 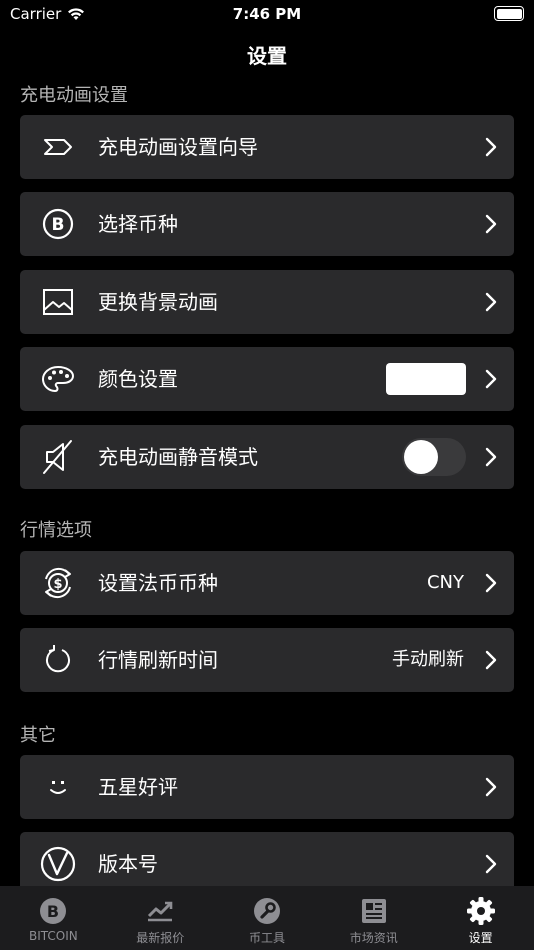 I want to click on status-bar: Carrier 7:46 PM, so click(x=267, y=15).